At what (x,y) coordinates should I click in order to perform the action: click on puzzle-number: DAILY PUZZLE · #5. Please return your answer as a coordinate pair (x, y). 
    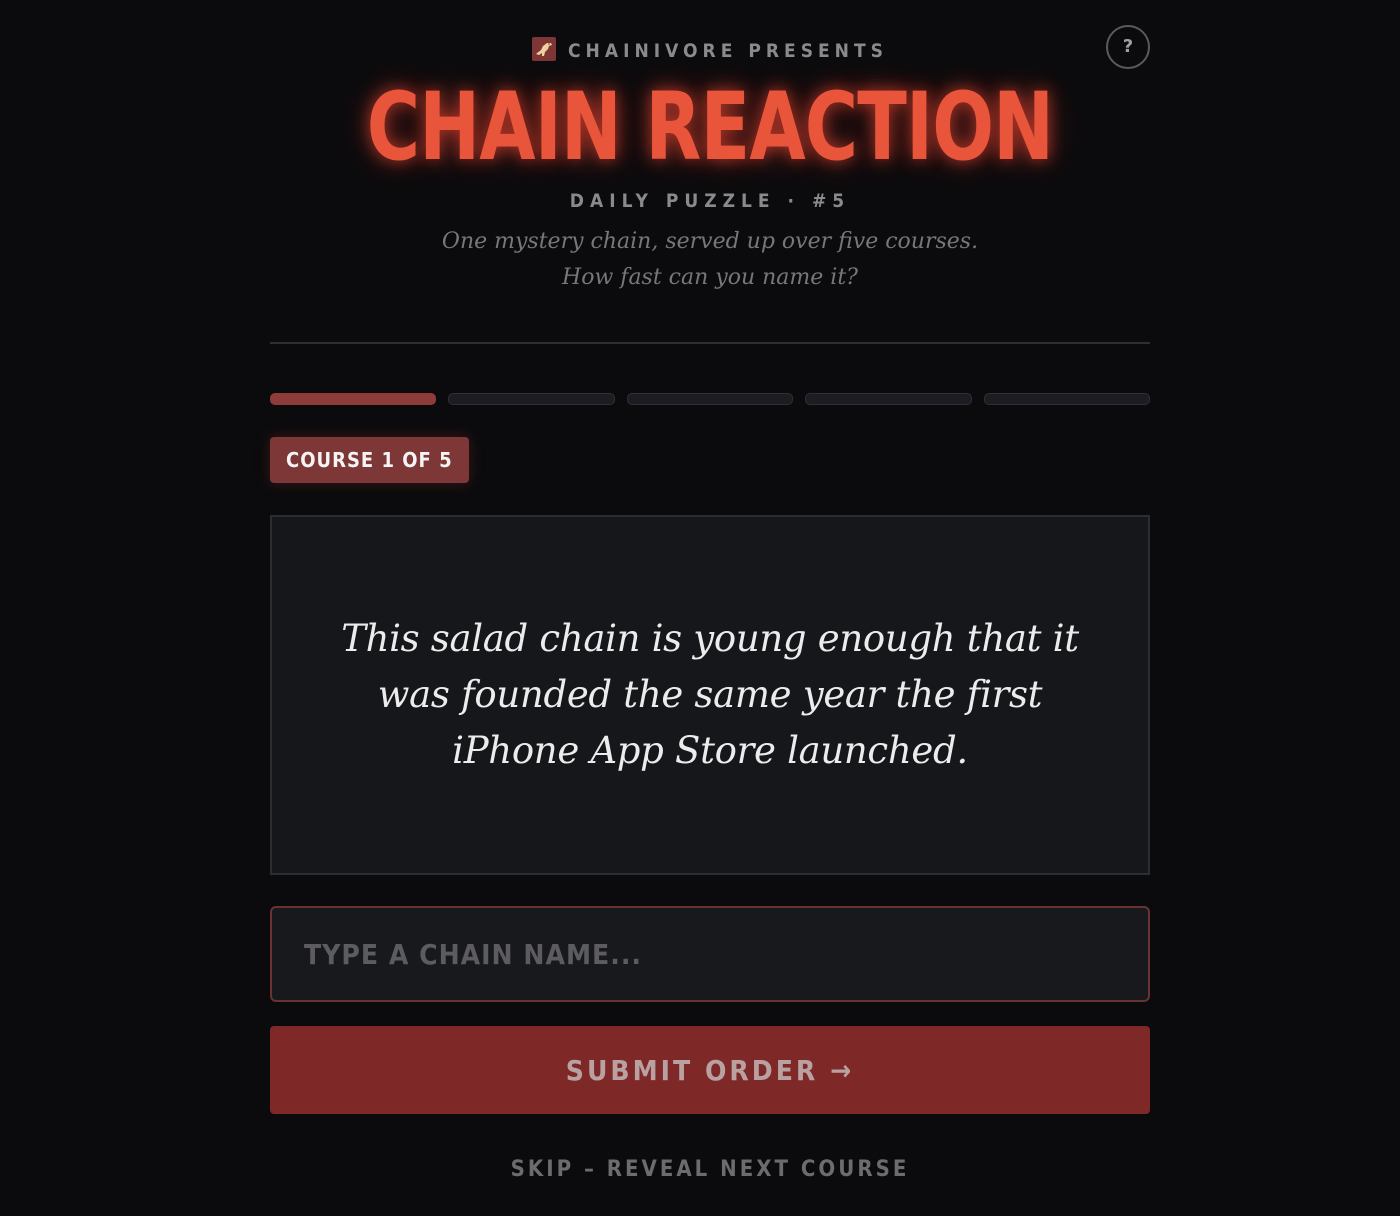
    Looking at the image, I should click on (710, 201).